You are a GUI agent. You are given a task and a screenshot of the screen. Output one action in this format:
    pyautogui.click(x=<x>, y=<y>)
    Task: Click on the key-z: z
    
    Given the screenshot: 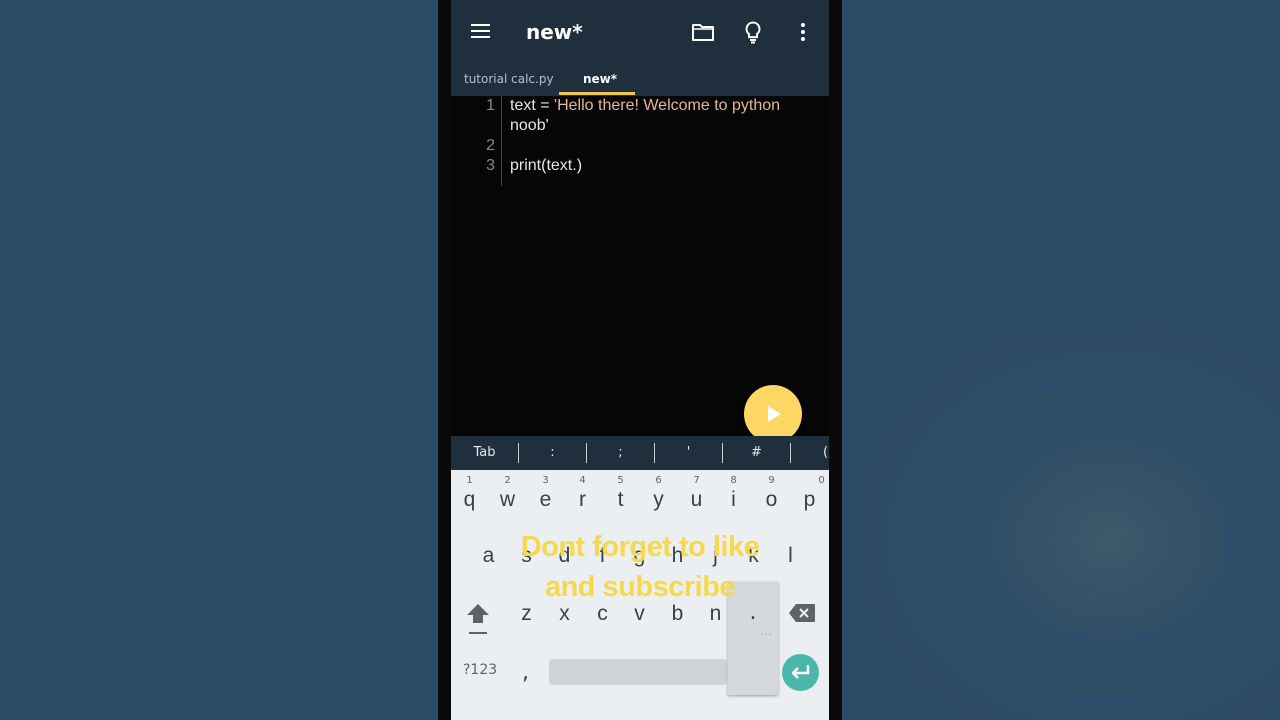 What is the action you would take?
    pyautogui.click(x=526, y=628)
    